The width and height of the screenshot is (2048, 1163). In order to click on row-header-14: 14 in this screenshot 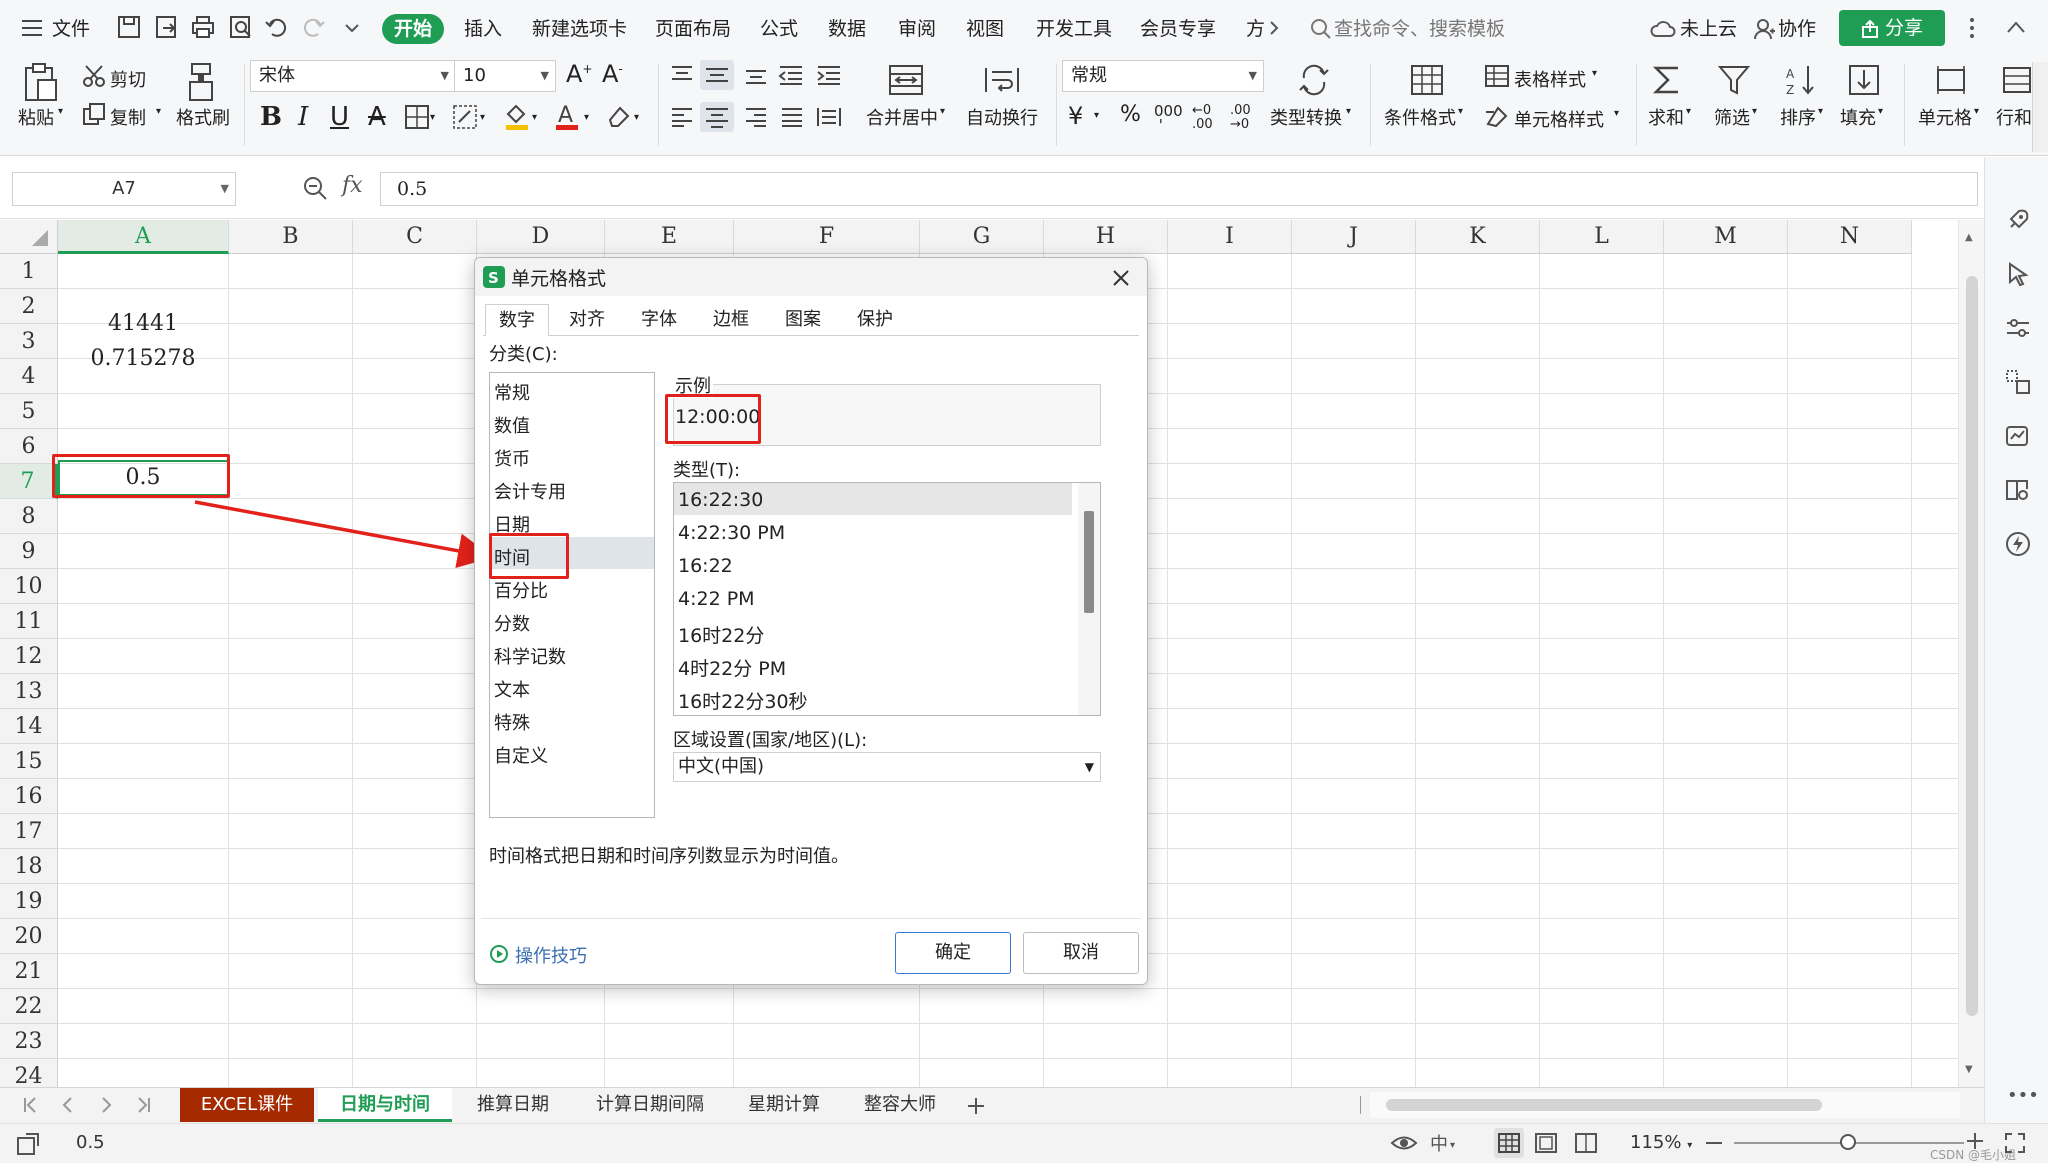, I will do `click(29, 726)`.